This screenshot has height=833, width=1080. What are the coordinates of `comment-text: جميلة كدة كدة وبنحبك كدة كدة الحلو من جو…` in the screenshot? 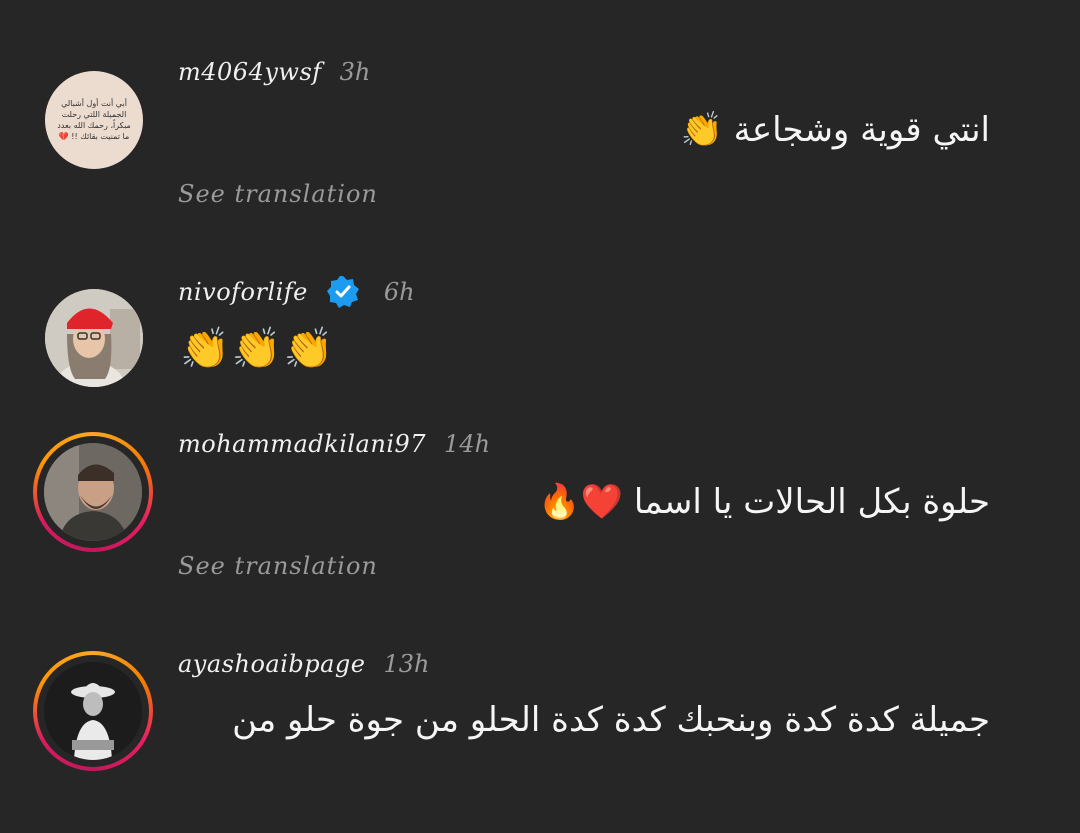 It's located at (611, 720).